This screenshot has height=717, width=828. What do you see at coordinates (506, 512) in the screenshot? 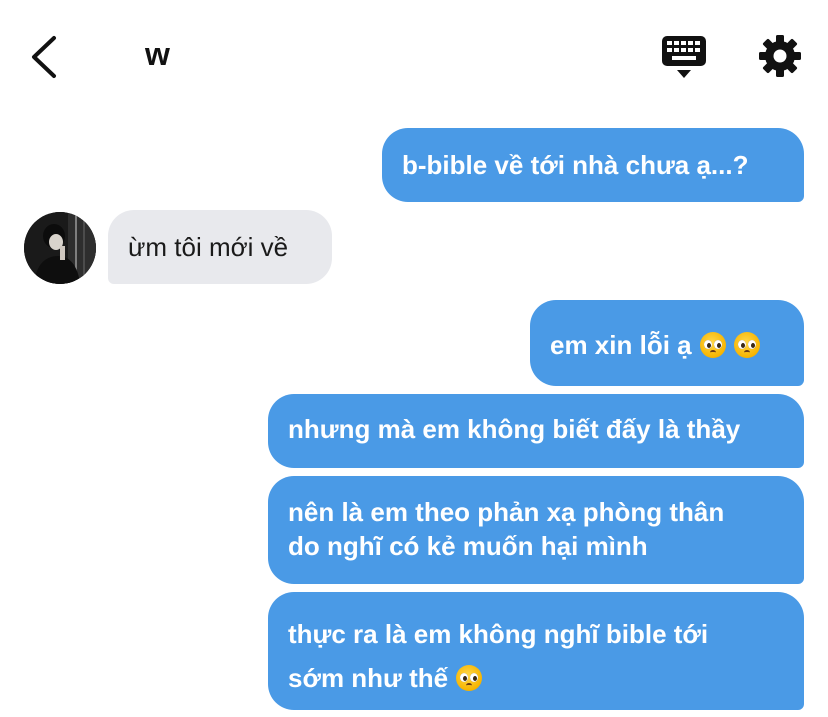
I see `message-text-line: nên là em theo phản xạ phòng thân` at bounding box center [506, 512].